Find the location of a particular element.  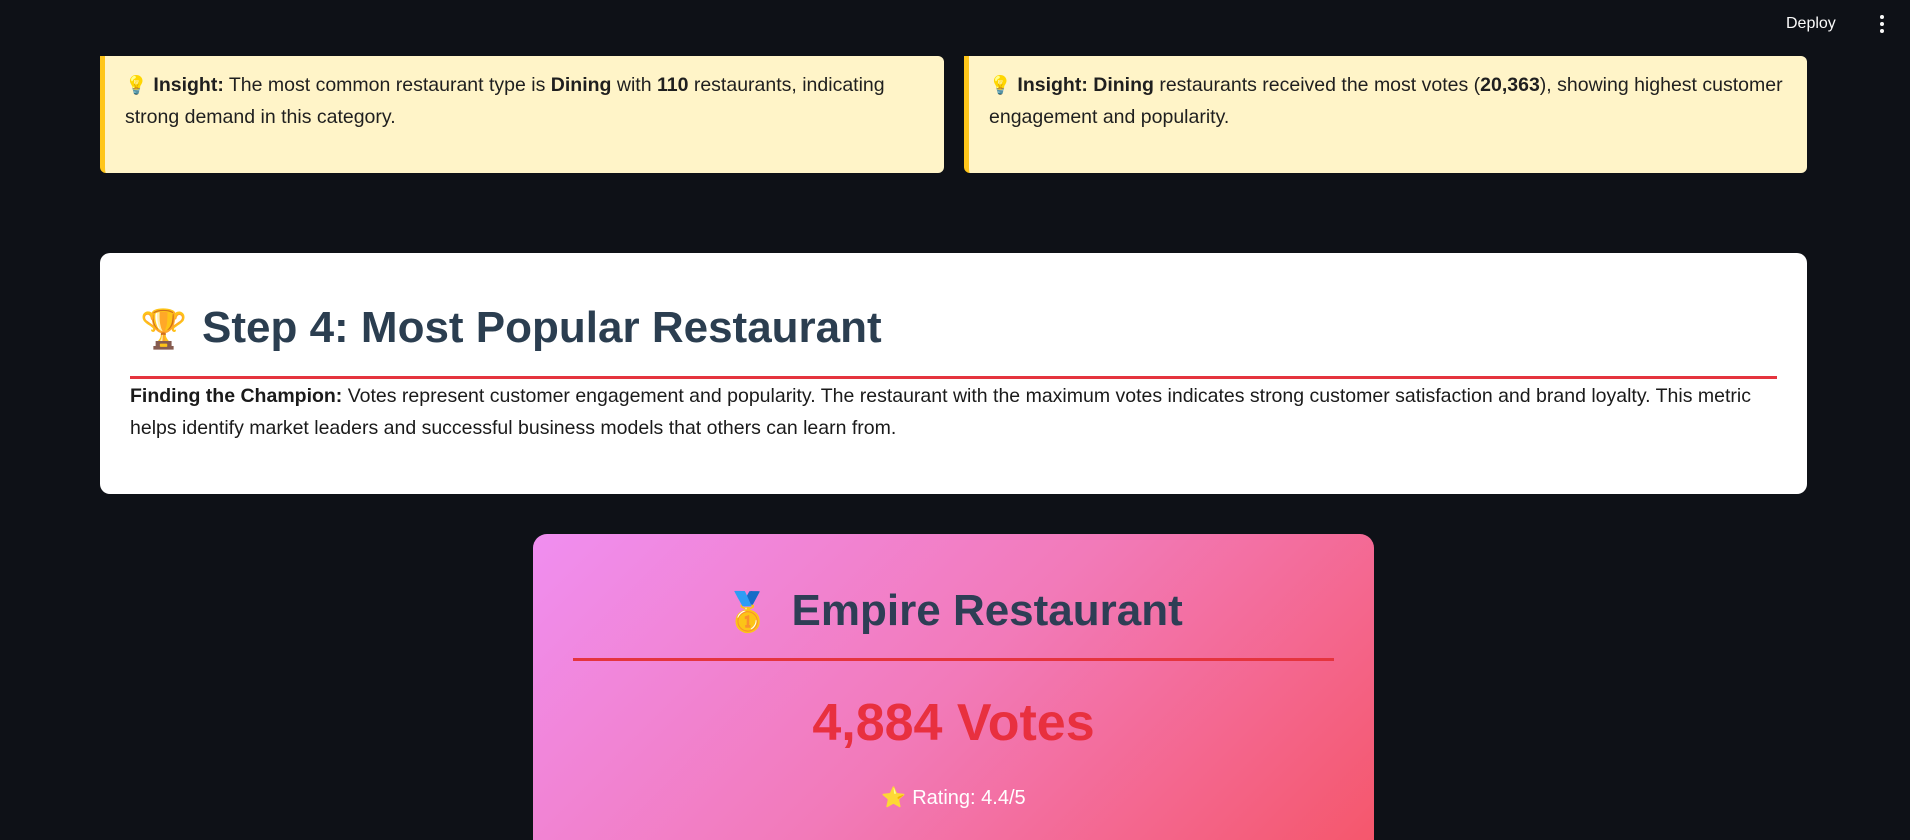

champion-name-text: Empire Restaurant is located at coordinates (987, 610).